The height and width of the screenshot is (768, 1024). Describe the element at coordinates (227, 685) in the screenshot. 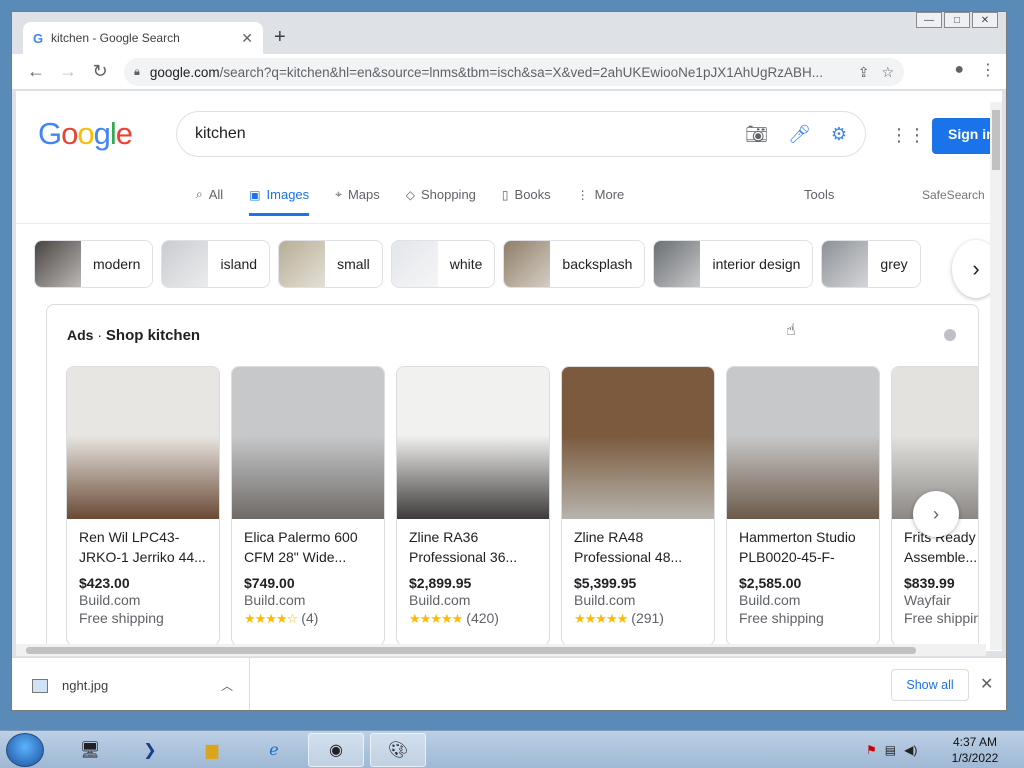

I see `chevron-up-icon: ︿` at that location.